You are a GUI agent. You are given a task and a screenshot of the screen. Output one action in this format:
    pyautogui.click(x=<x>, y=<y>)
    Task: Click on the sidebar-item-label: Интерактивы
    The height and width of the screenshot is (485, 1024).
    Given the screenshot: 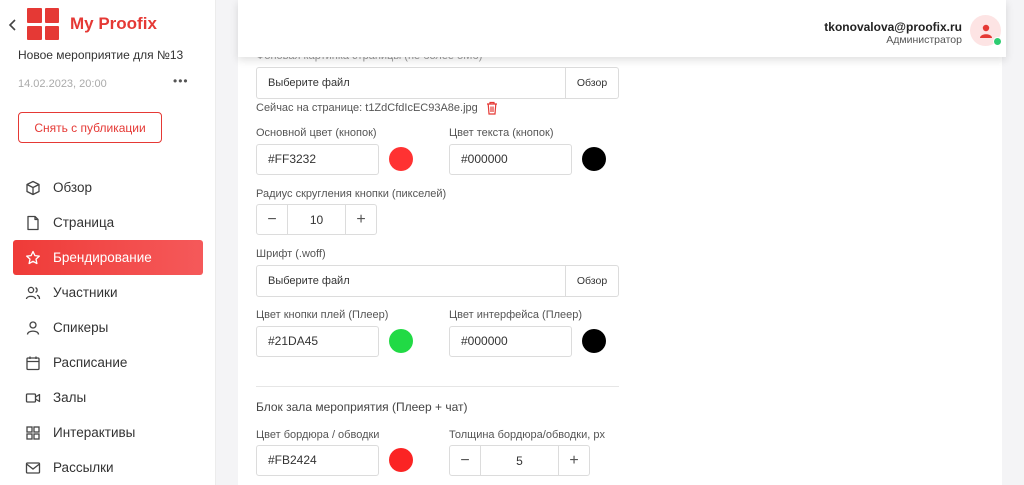 What is the action you would take?
    pyautogui.click(x=94, y=432)
    